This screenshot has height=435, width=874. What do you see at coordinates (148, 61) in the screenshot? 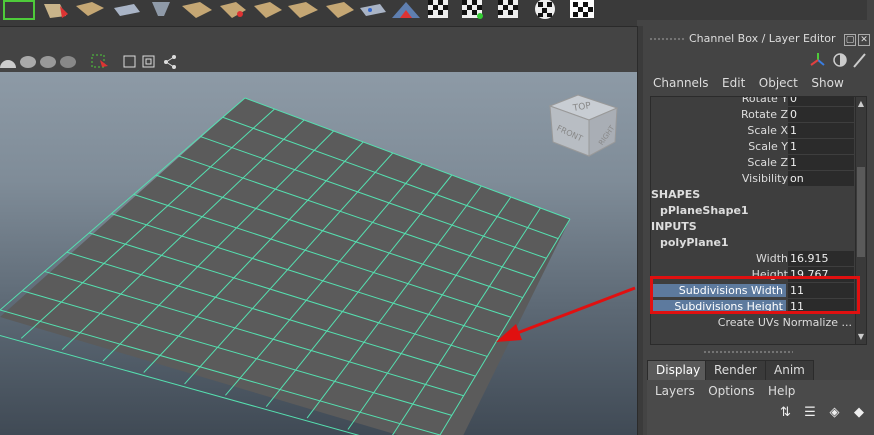
I see `frame-icon` at bounding box center [148, 61].